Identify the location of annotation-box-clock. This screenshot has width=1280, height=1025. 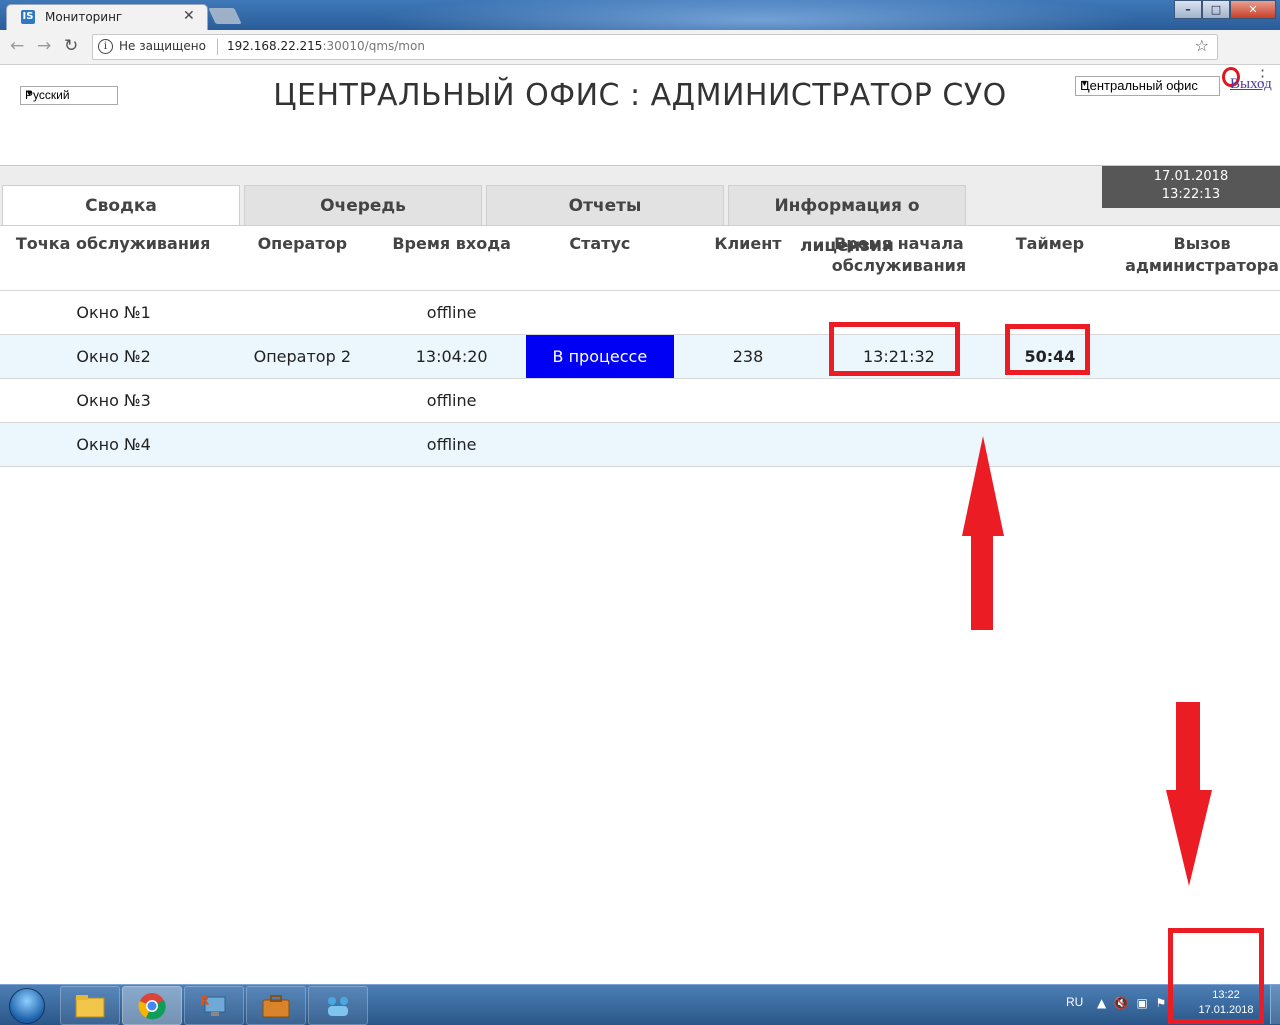
(1216, 976).